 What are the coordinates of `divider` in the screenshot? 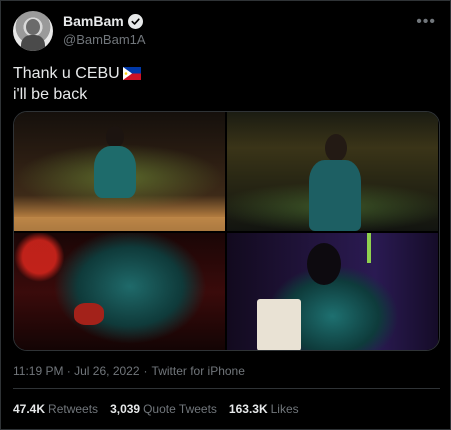 It's located at (226, 388).